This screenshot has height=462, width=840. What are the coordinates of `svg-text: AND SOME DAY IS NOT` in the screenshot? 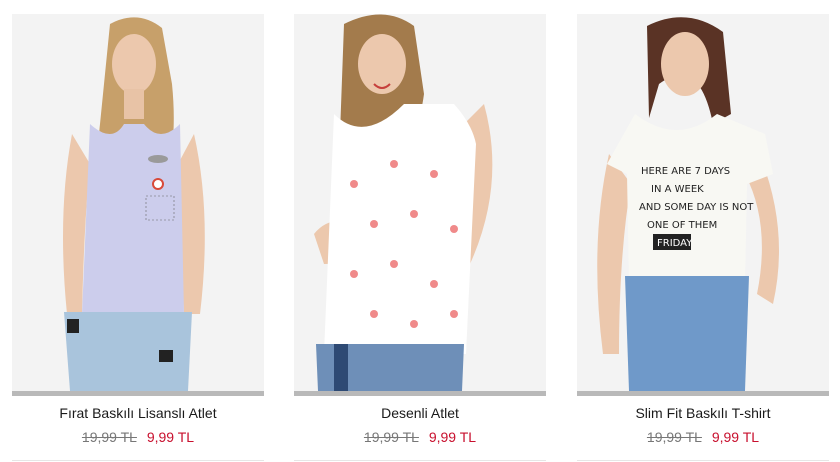 It's located at (696, 207).